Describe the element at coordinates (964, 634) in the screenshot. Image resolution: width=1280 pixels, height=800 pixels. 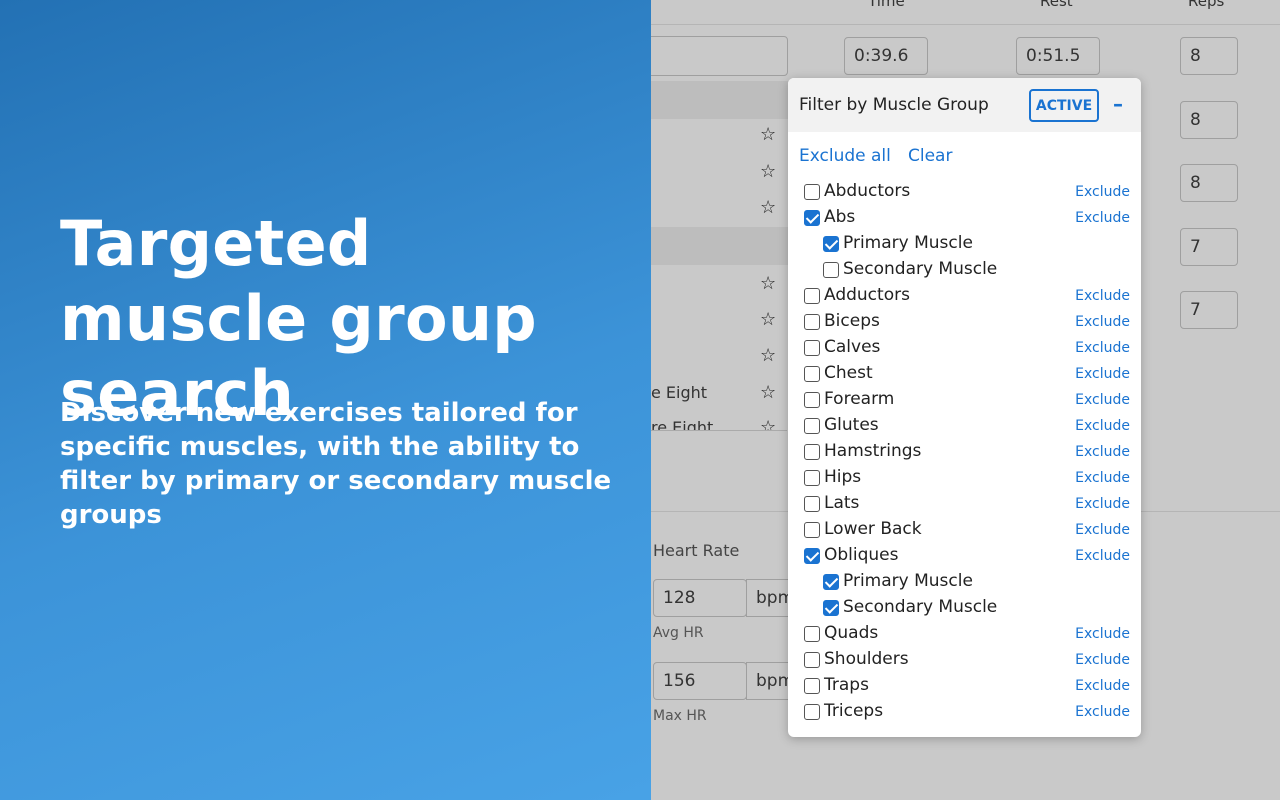
I see `muscle-group-row: Quads Exclude` at that location.